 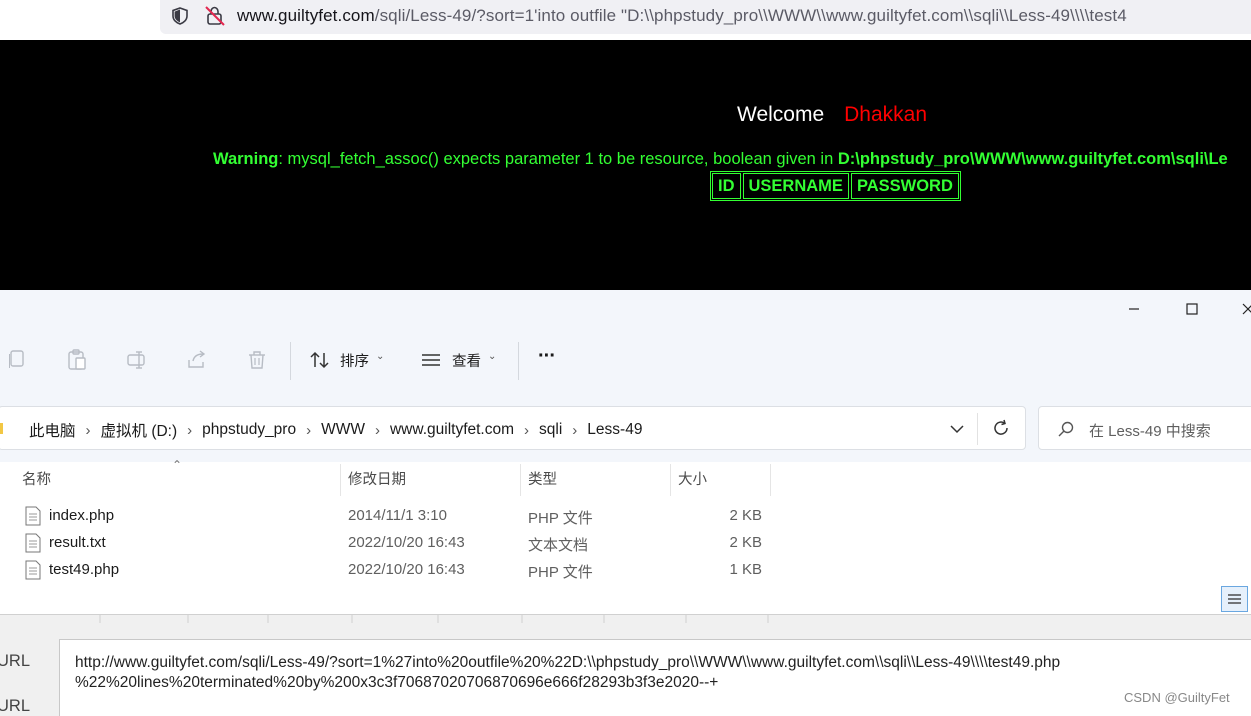 What do you see at coordinates (1, 428) in the screenshot?
I see `folder-icon` at bounding box center [1, 428].